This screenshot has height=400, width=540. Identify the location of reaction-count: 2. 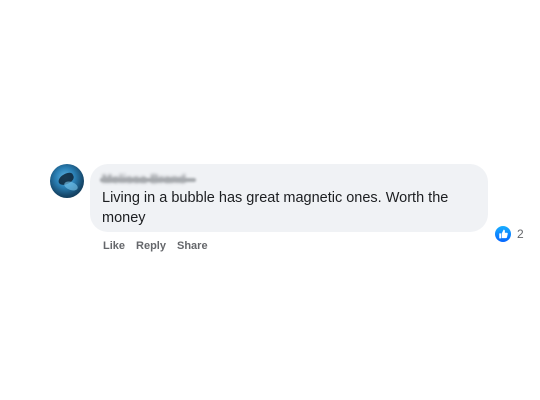
(520, 234).